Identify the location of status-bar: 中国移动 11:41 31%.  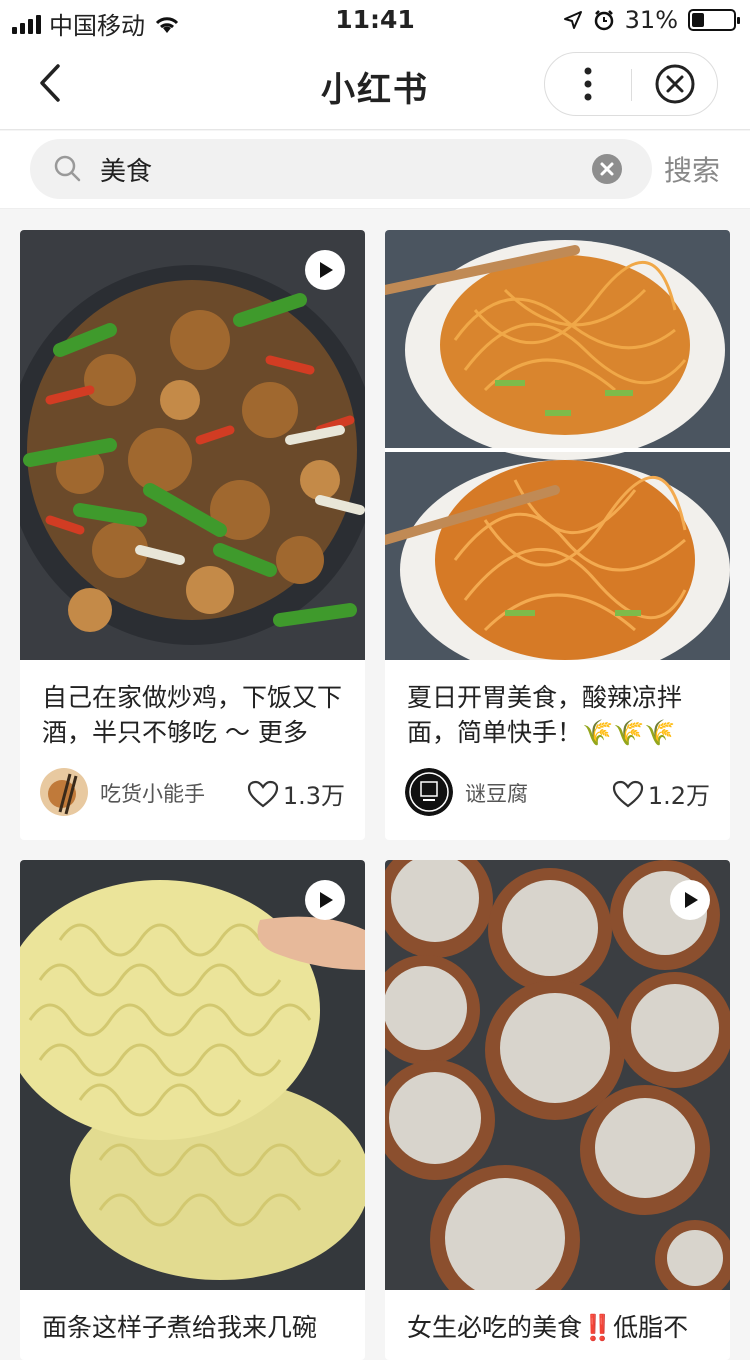
(375, 20).